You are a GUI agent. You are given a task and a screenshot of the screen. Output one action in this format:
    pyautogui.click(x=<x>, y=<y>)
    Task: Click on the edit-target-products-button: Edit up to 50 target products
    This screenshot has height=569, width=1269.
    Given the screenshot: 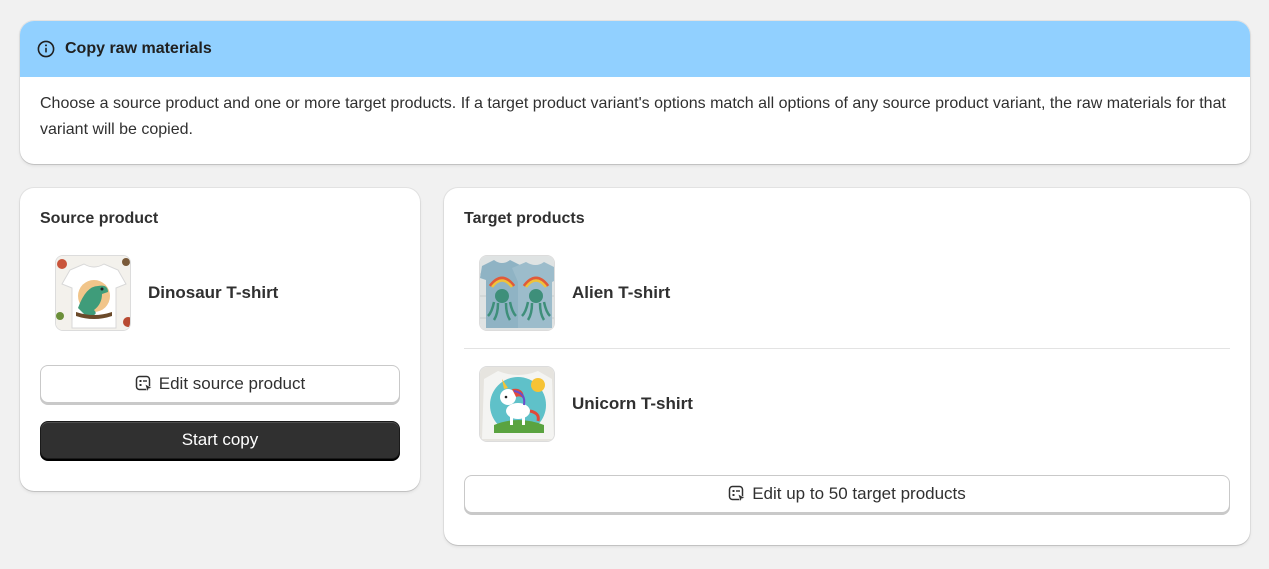 What is the action you would take?
    pyautogui.click(x=847, y=494)
    